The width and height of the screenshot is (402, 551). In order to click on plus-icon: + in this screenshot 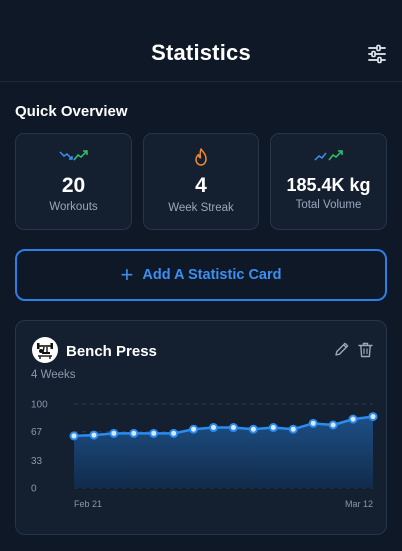, I will do `click(127, 274)`.